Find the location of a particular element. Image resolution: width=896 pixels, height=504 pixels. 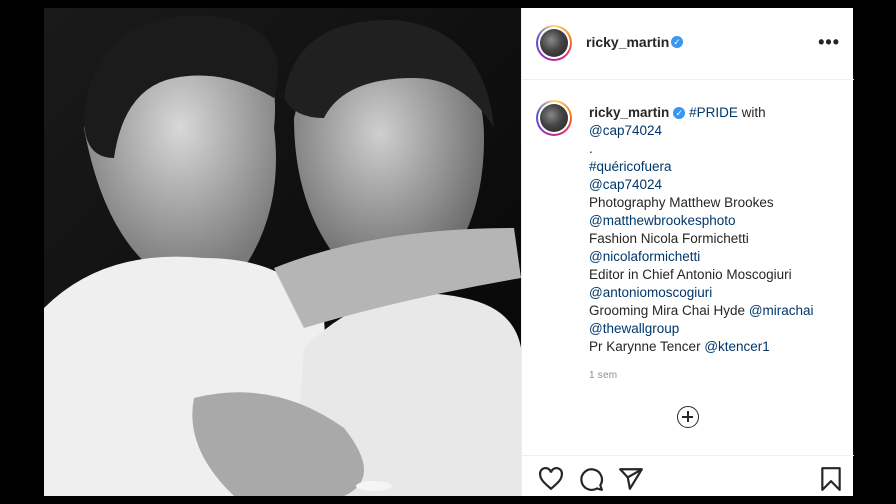

caption-line: Pr Karynne Tencer @ktencer1 is located at coordinates (714, 347).